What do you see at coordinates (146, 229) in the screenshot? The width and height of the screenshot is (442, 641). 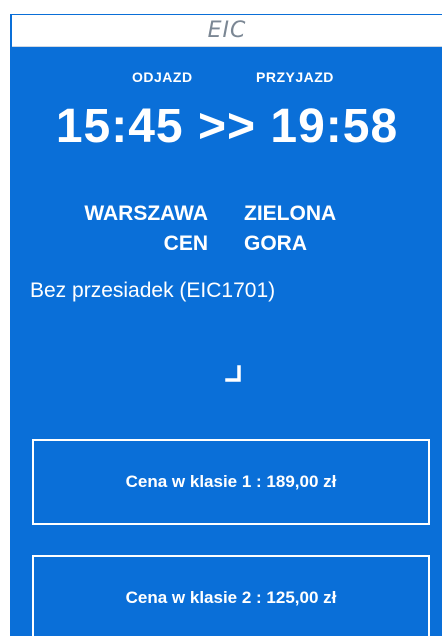 I see `departure-station: WARSZAWA CEN` at bounding box center [146, 229].